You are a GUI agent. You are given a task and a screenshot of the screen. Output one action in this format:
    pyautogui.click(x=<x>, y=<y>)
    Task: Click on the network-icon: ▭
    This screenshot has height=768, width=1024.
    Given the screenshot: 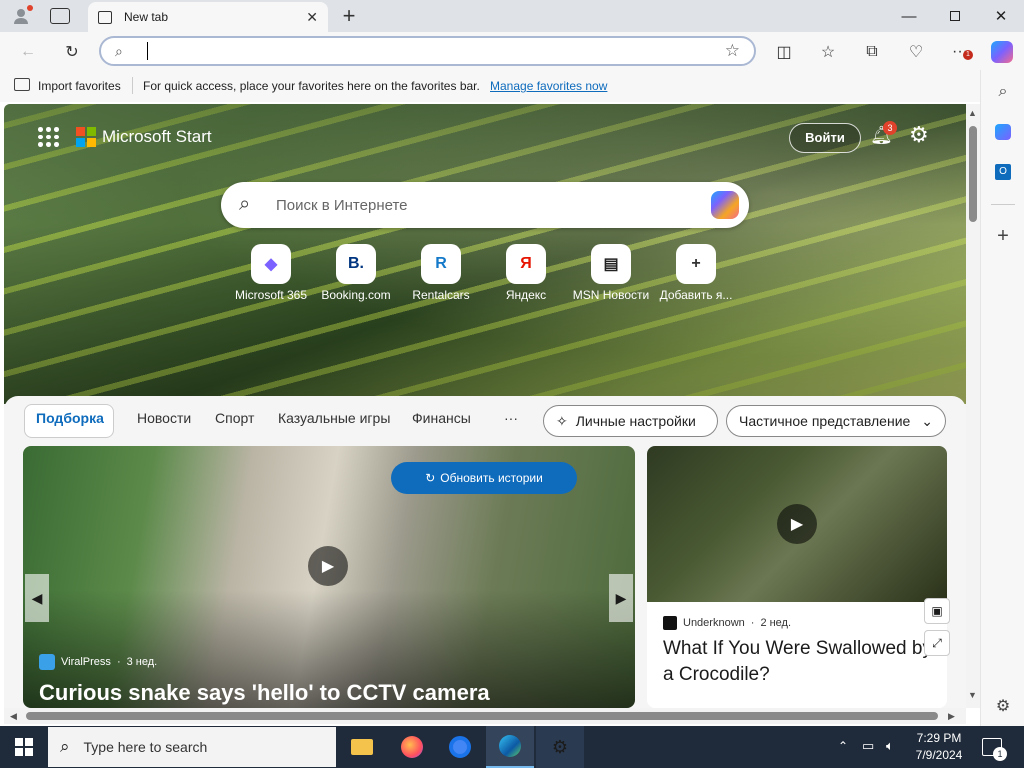 What is the action you would take?
    pyautogui.click(x=868, y=746)
    